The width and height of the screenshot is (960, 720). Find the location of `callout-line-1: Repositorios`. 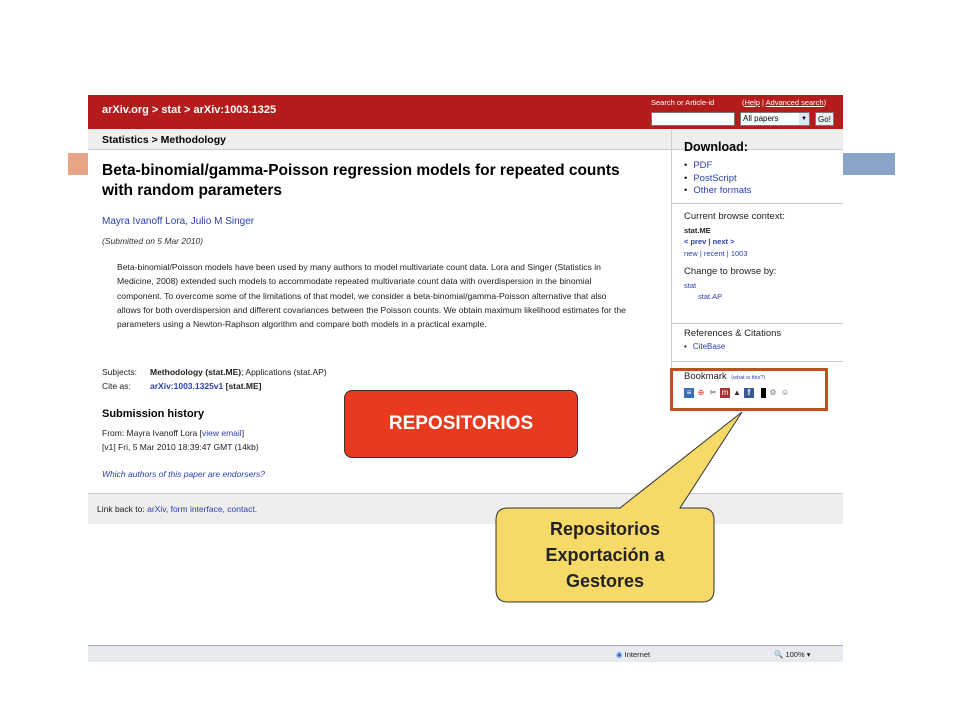

callout-line-1: Repositorios is located at coordinates (604, 529).